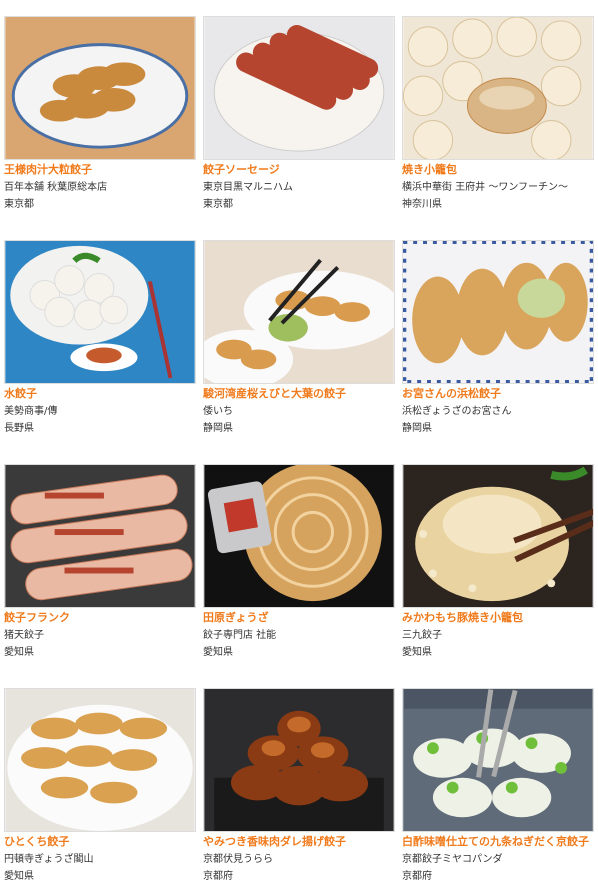  Describe the element at coordinates (56, 187) in the screenshot. I see `shop-name: 百年本舗 秋葉原総本店` at that location.